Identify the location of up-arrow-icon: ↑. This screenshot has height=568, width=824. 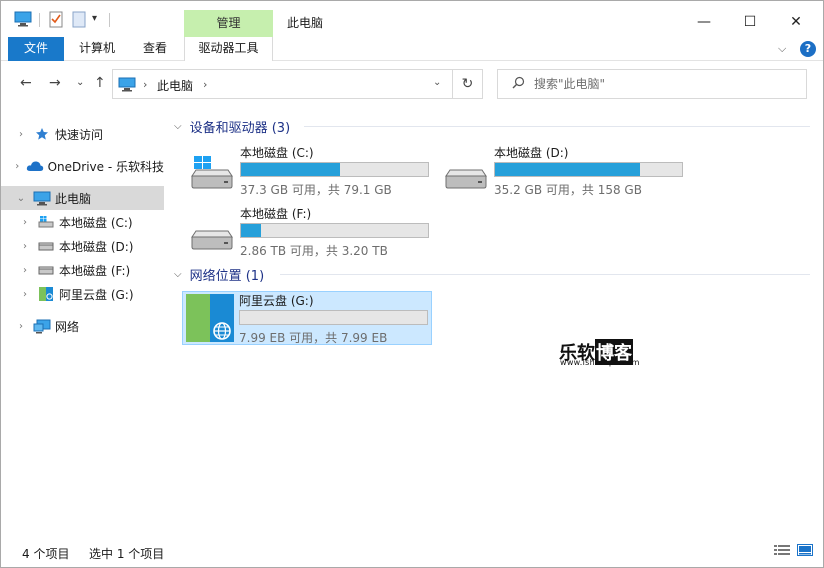
(100, 83).